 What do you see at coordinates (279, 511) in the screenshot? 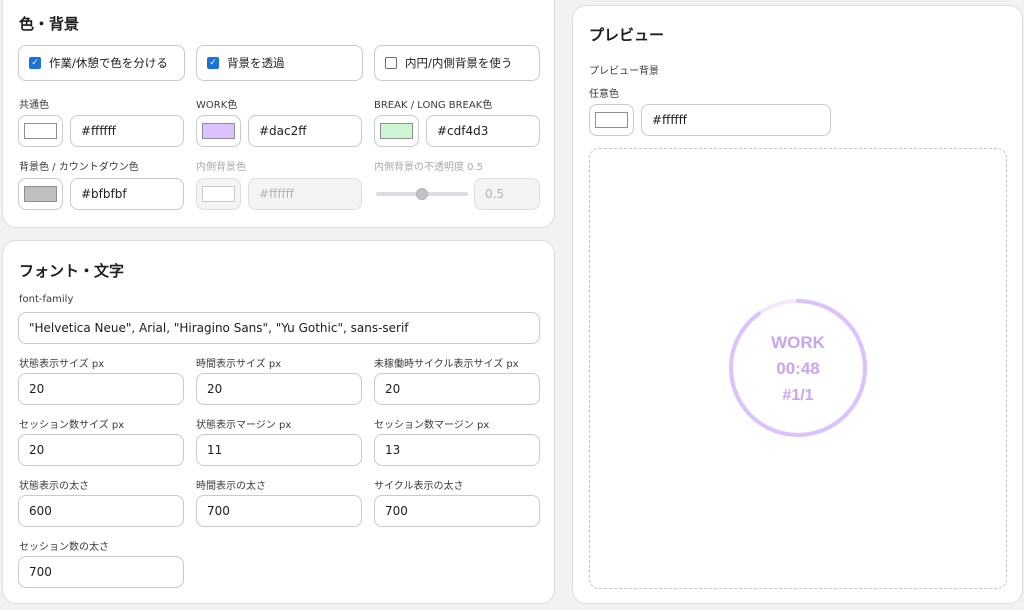
I see `time-weight-input: 700` at bounding box center [279, 511].